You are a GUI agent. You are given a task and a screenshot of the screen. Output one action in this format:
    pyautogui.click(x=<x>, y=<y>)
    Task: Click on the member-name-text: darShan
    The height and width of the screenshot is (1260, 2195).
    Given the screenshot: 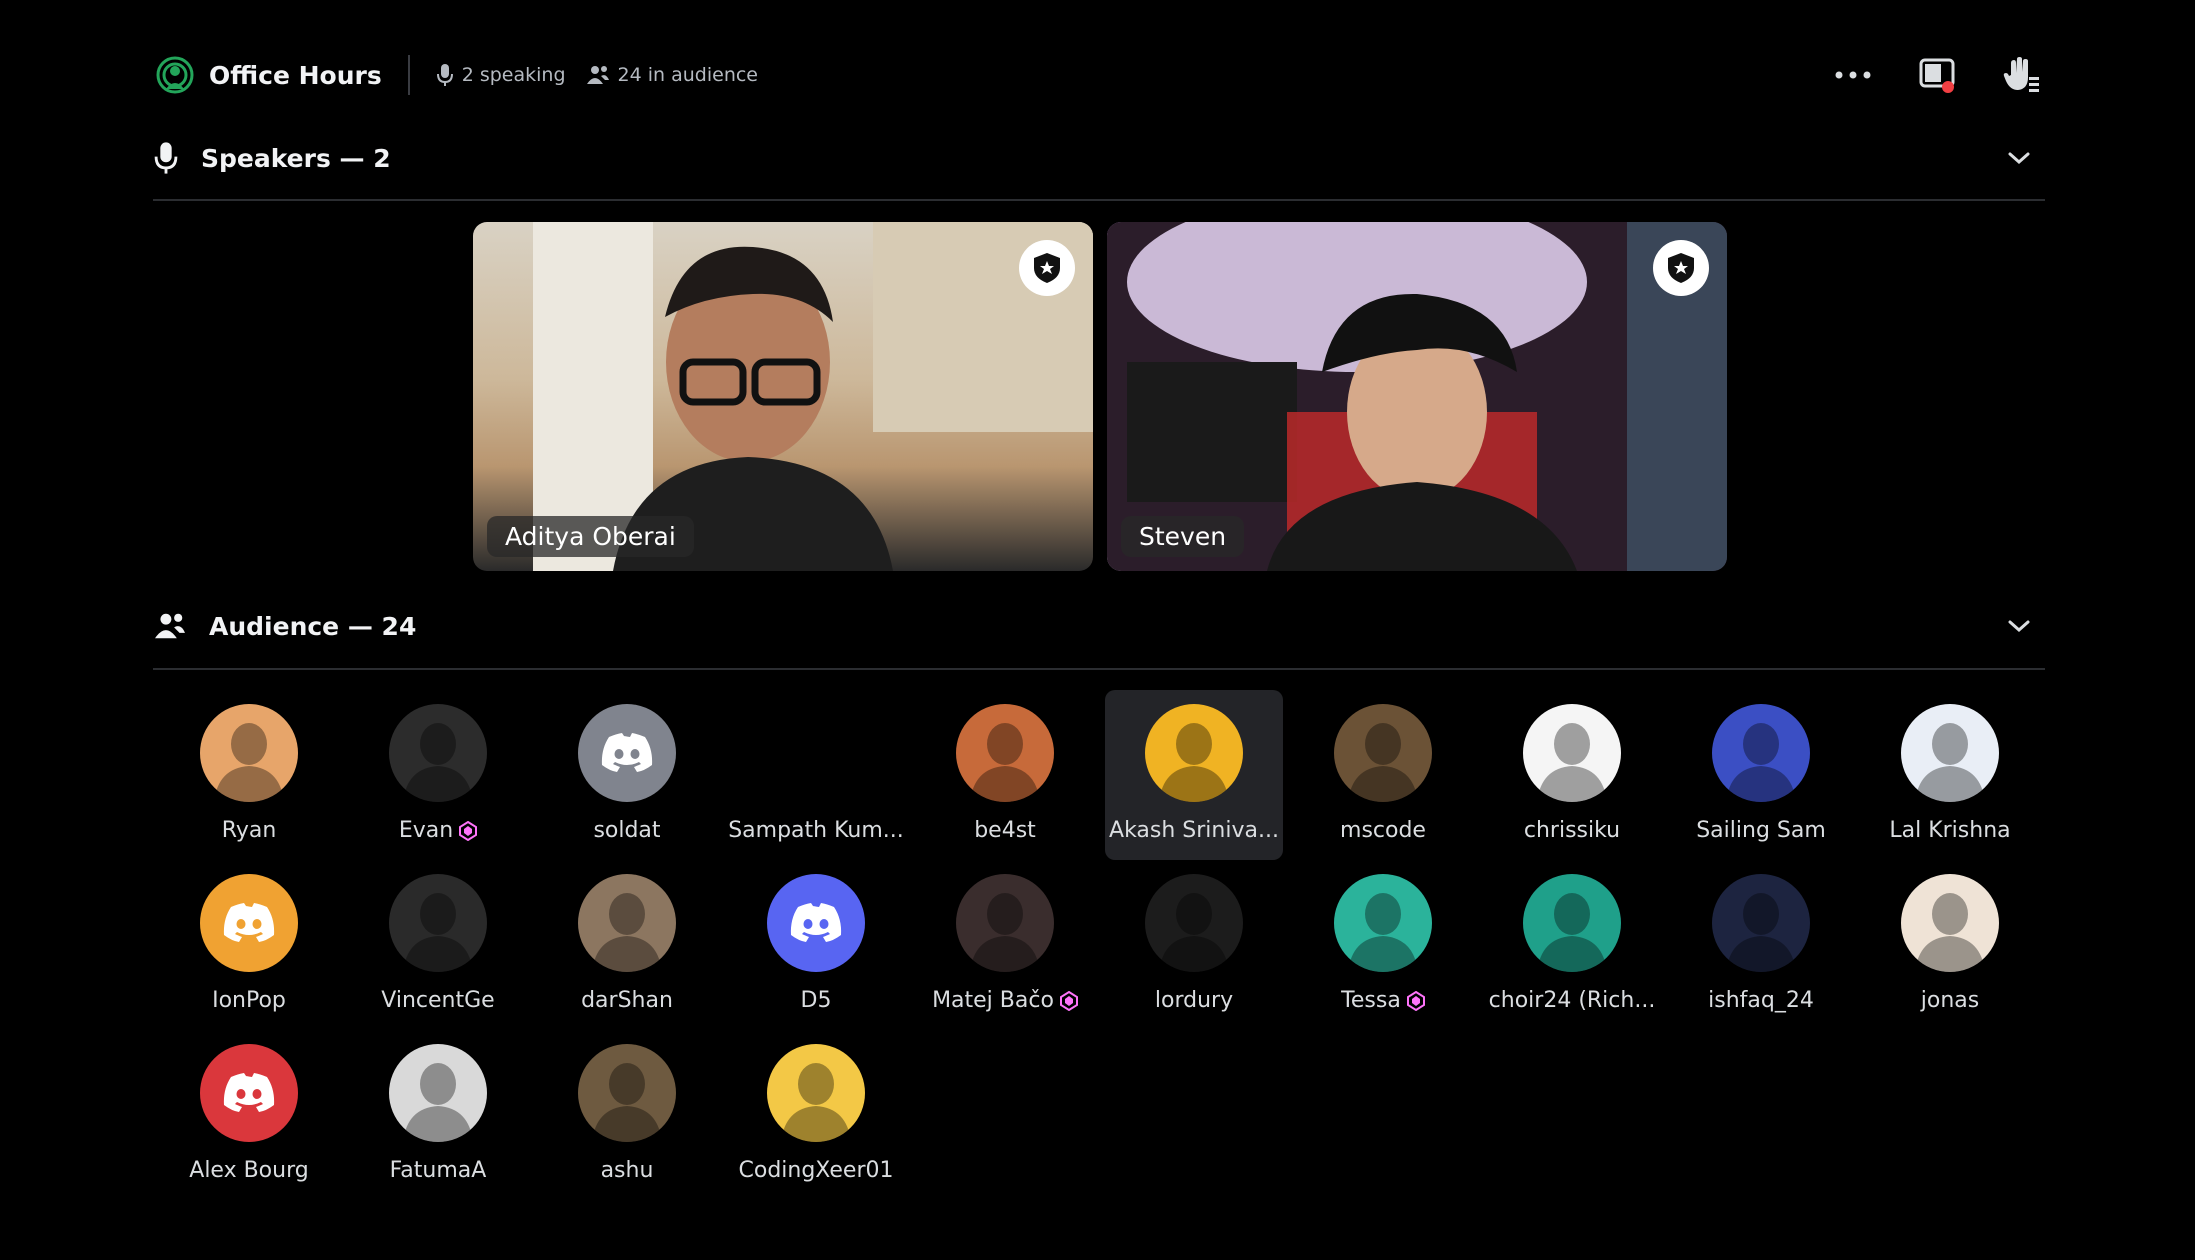 What is the action you would take?
    pyautogui.click(x=627, y=1000)
    